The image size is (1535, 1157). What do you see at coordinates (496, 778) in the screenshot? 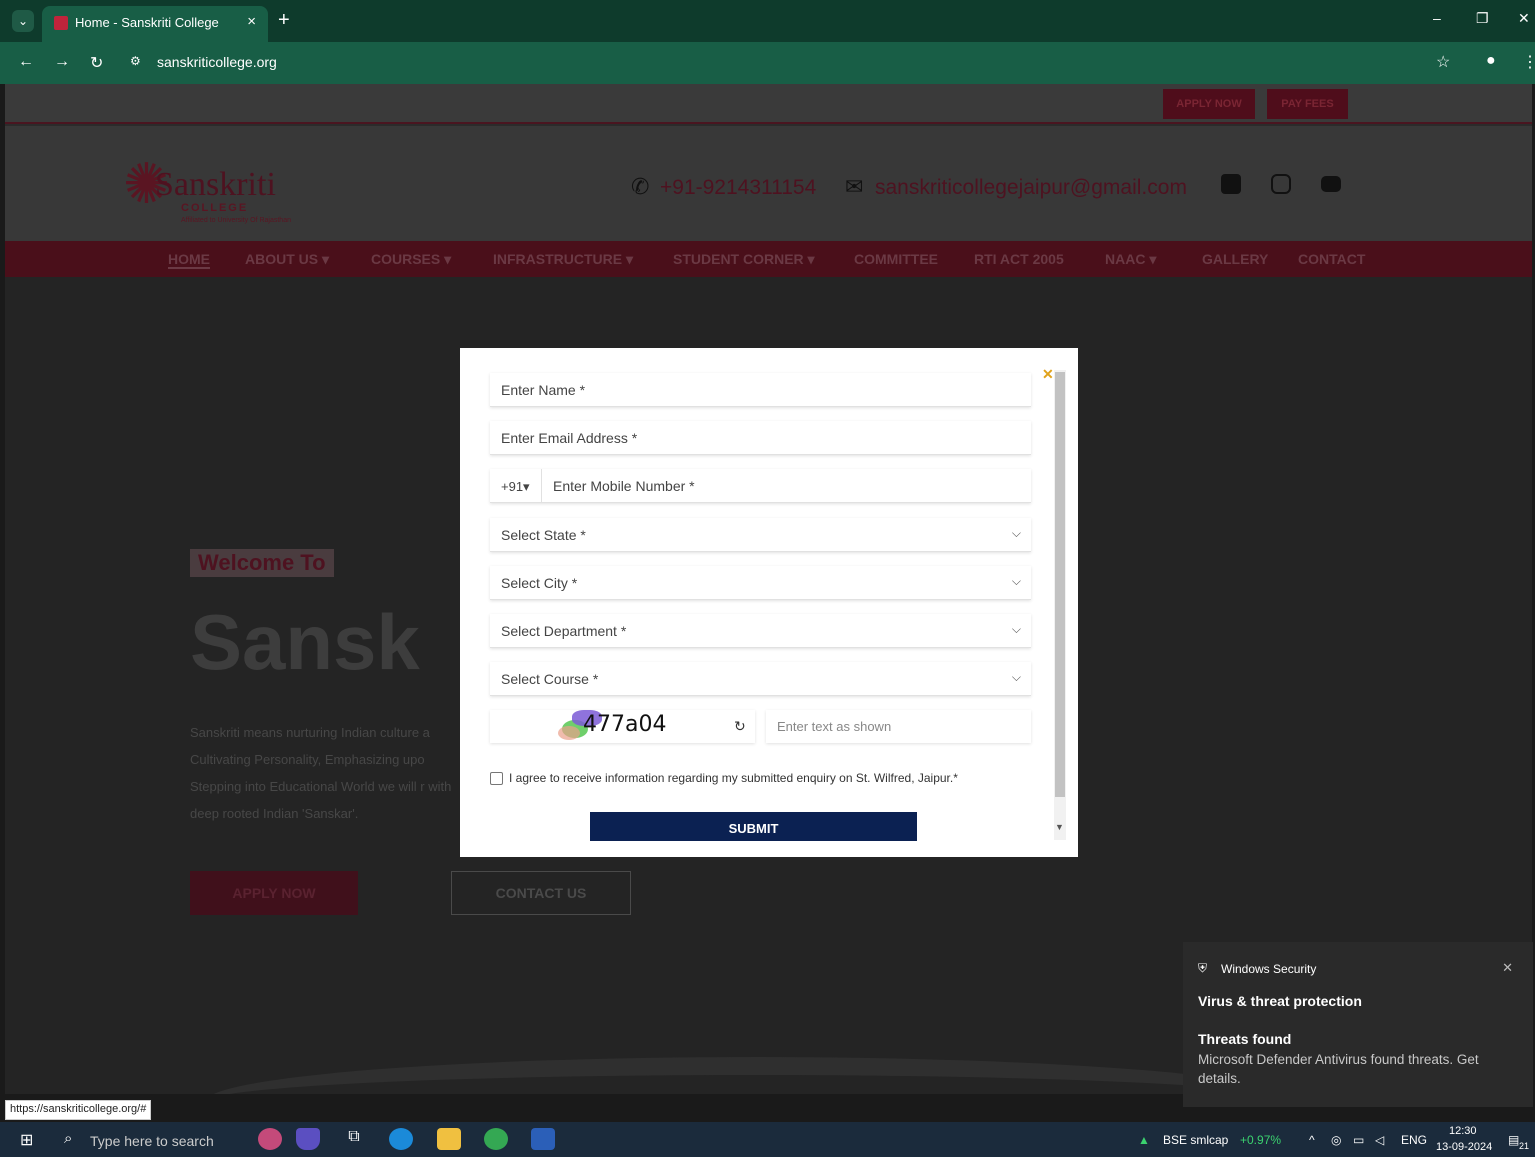
I see `agree-checkbox` at bounding box center [496, 778].